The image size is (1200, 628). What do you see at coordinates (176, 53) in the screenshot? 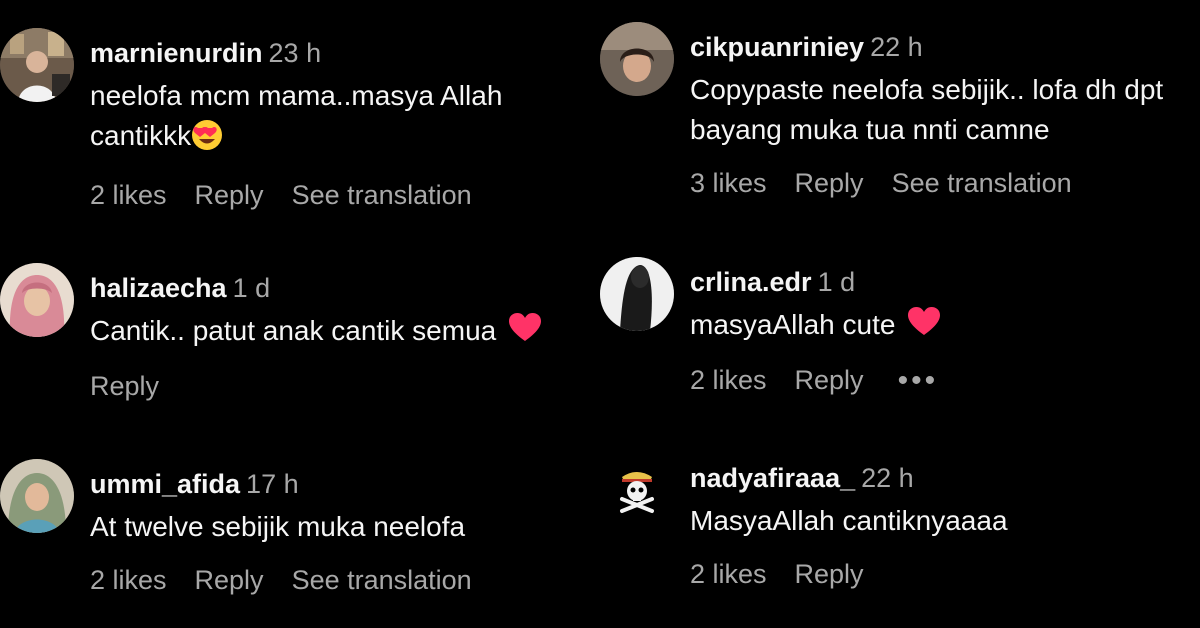
I see `username: marnienurdin` at bounding box center [176, 53].